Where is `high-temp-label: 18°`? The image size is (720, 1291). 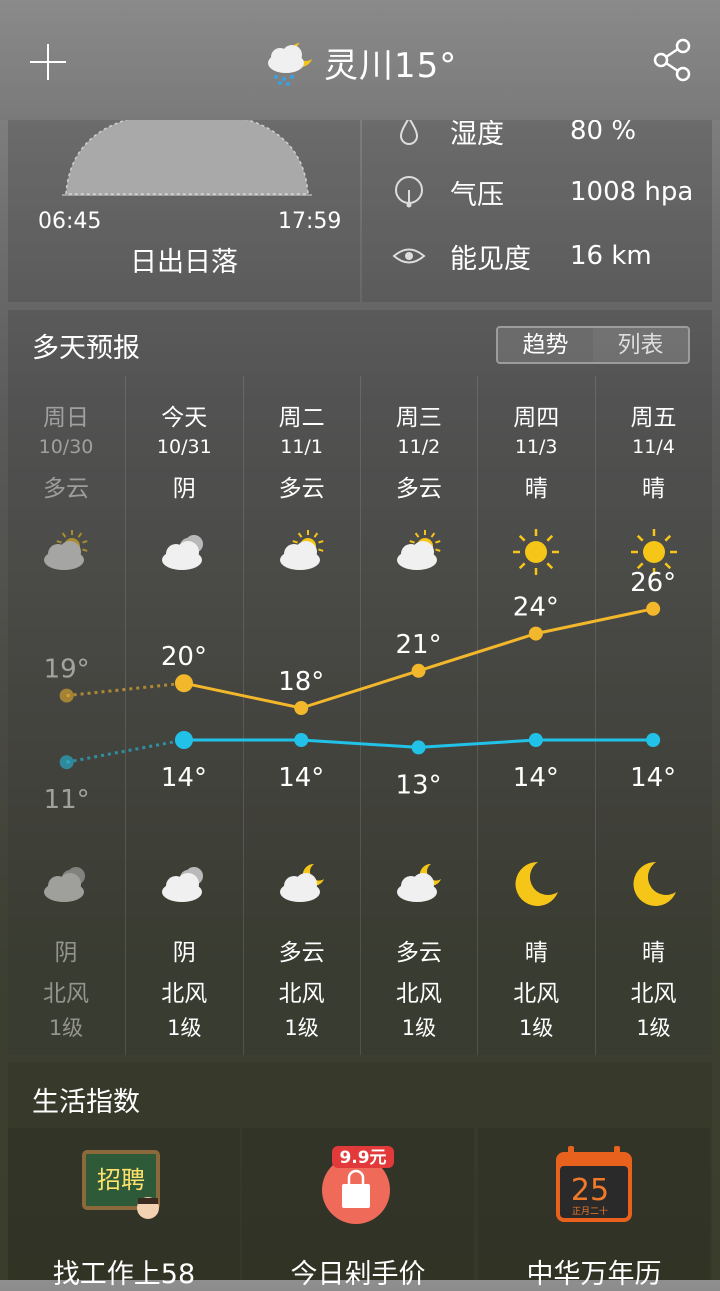
high-temp-label: 18° is located at coordinates (301, 682).